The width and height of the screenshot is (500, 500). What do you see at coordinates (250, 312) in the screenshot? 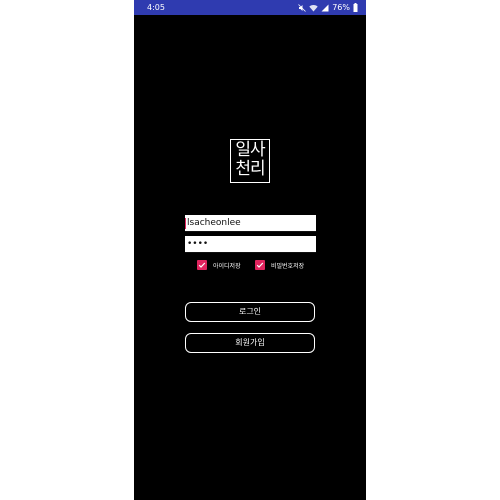
I see `login-button: 로그인` at bounding box center [250, 312].